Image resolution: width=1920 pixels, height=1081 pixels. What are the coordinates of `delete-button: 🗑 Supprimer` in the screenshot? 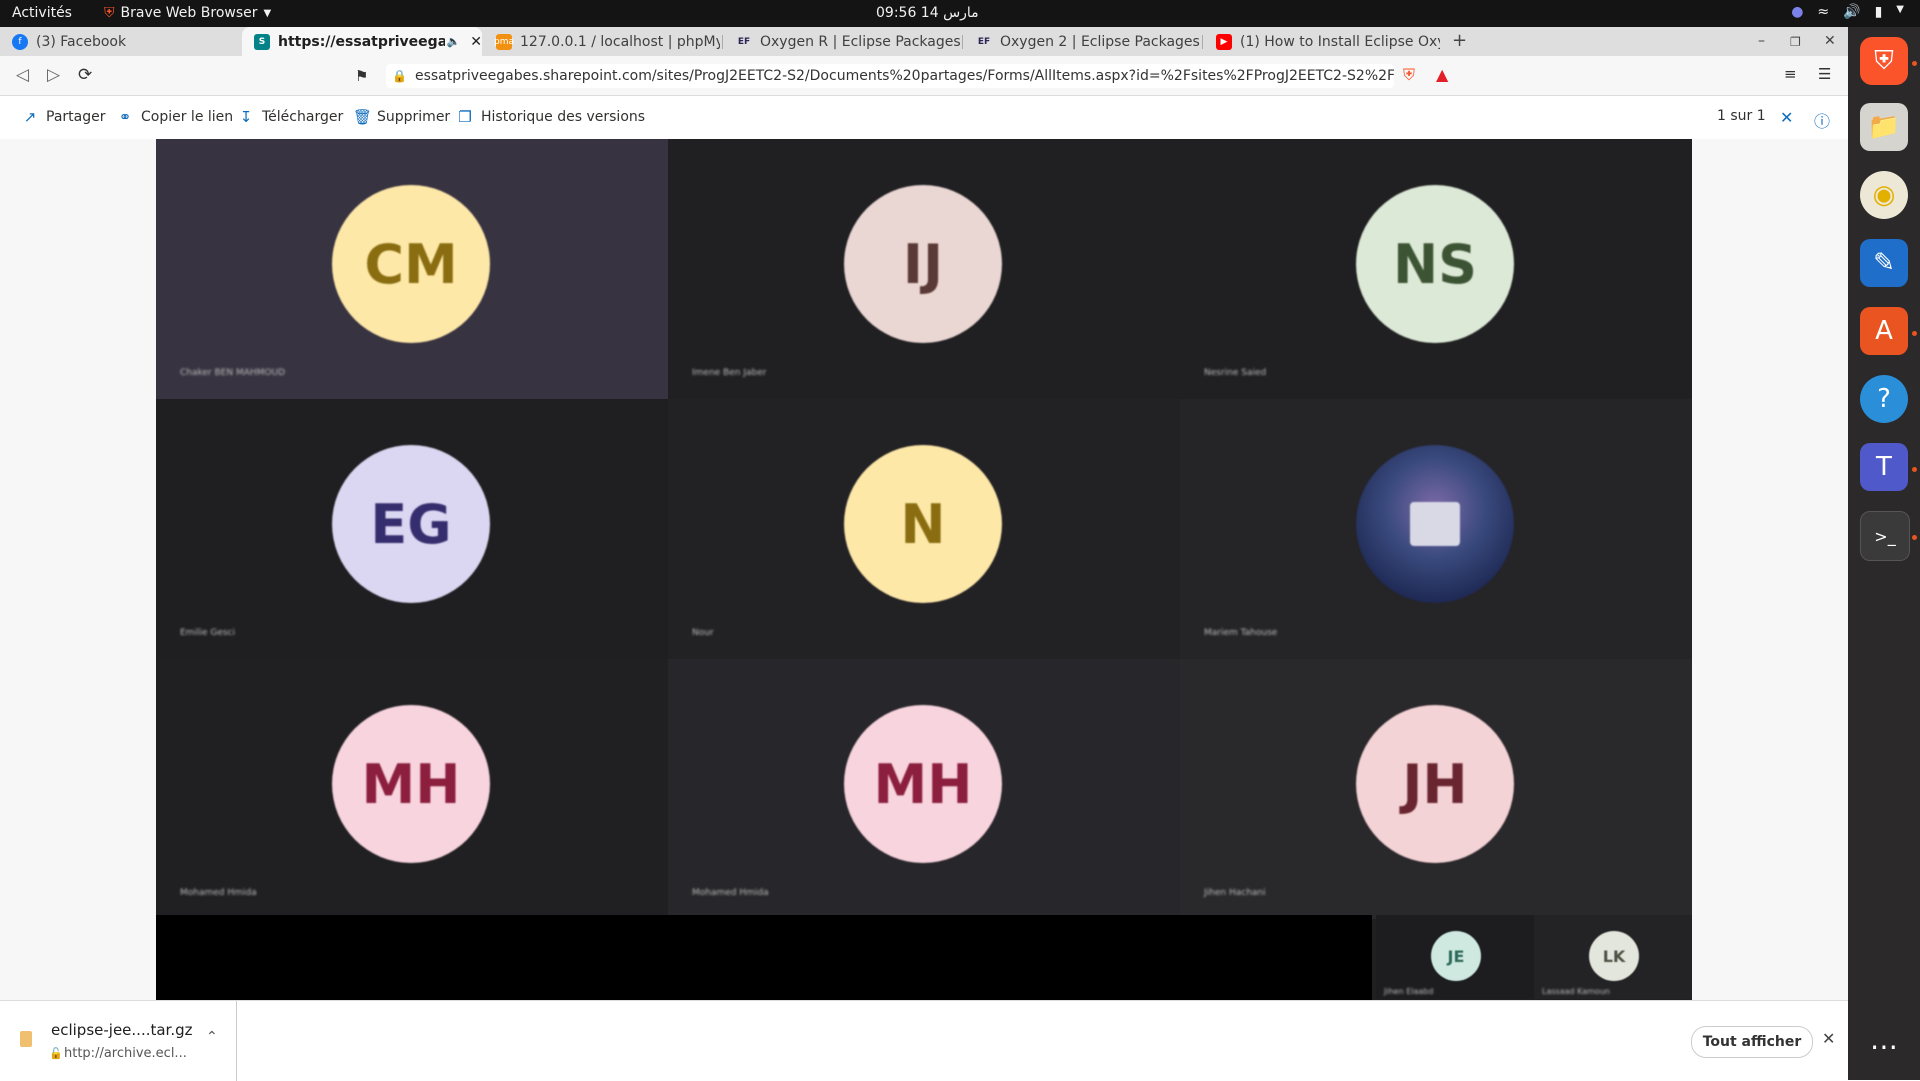 It's located at (401, 117).